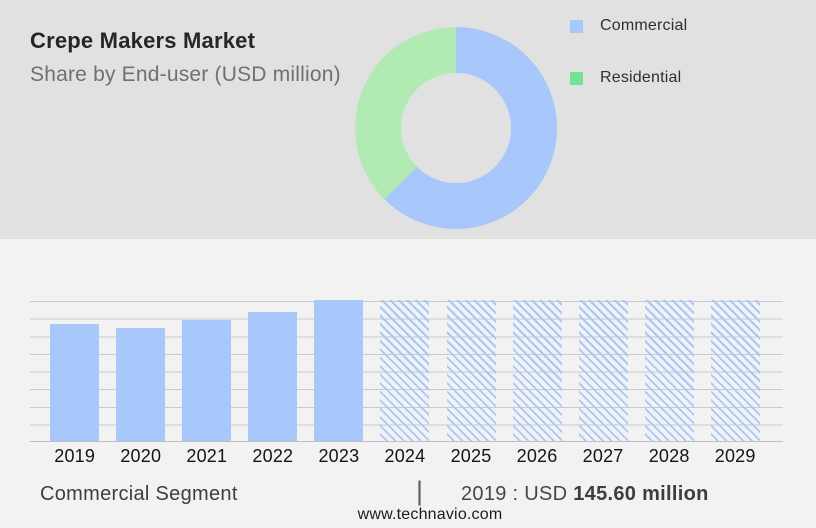 This screenshot has height=528, width=816. What do you see at coordinates (207, 456) in the screenshot?
I see `x-axis-label-2021: 2021` at bounding box center [207, 456].